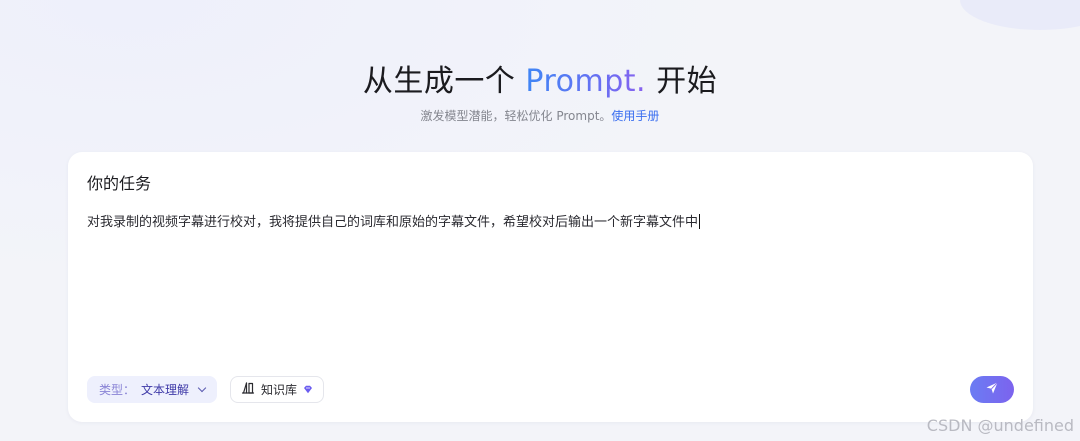  I want to click on diamond-icon, so click(308, 390).